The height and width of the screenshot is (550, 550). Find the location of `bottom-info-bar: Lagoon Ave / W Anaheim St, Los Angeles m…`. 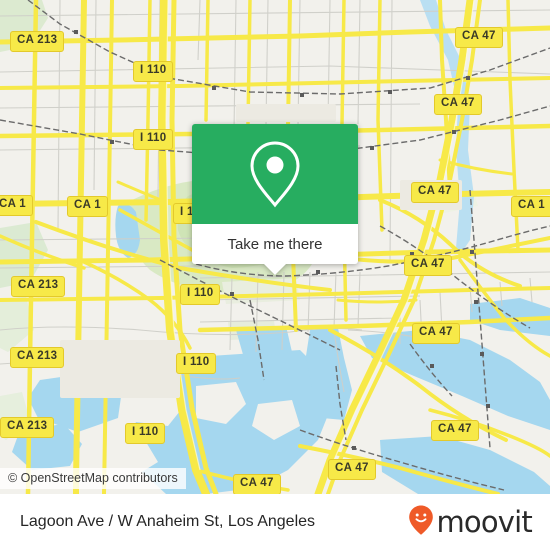

bottom-info-bar: Lagoon Ave / W Anaheim St, Los Angeles m… is located at coordinates (275, 522).